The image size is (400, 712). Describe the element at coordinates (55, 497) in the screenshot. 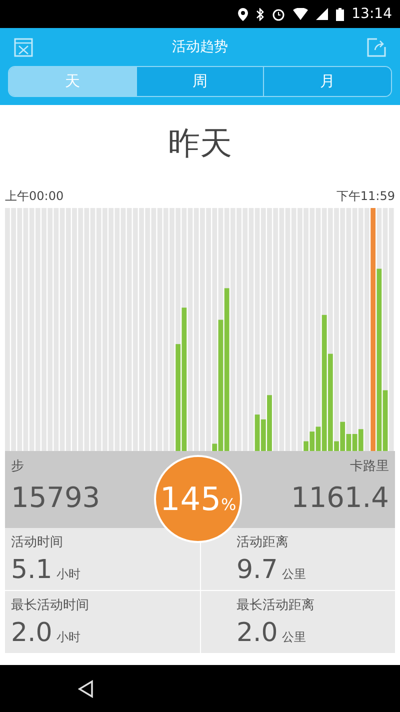

I see `steps-value: 15793` at that location.